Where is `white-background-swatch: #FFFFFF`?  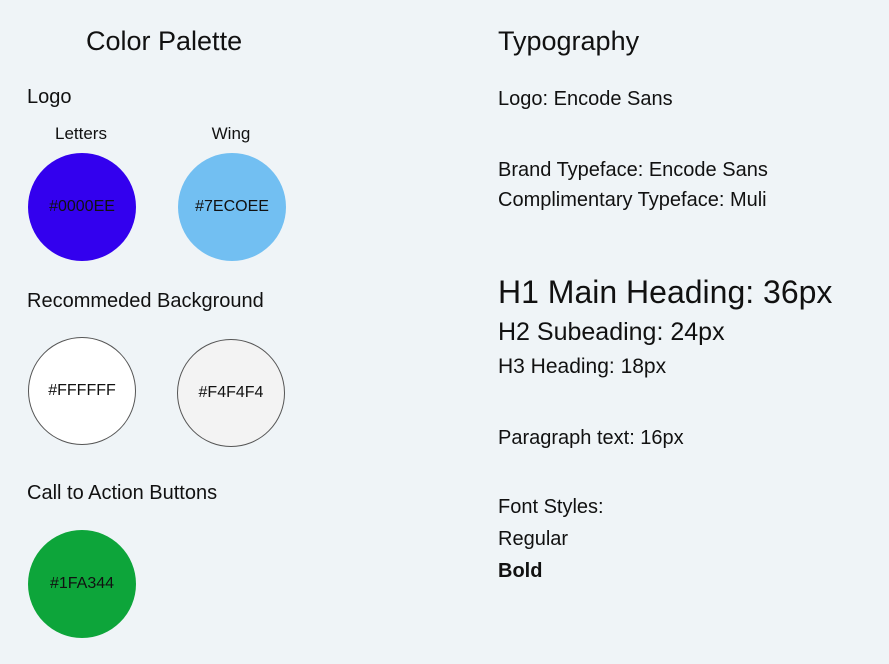
white-background-swatch: #FFFFFF is located at coordinates (82, 391).